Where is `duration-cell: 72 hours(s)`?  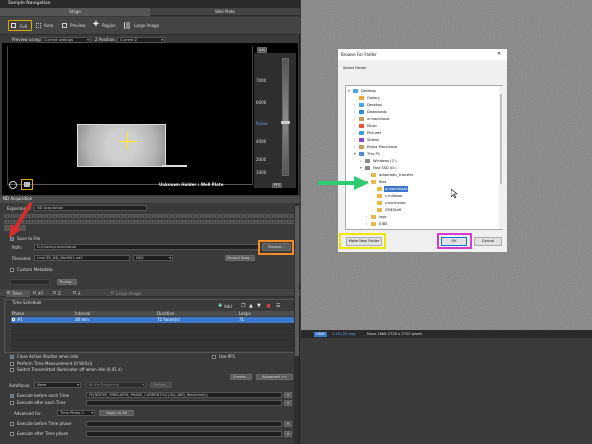 duration-cell: 72 hours(s) is located at coordinates (168, 320).